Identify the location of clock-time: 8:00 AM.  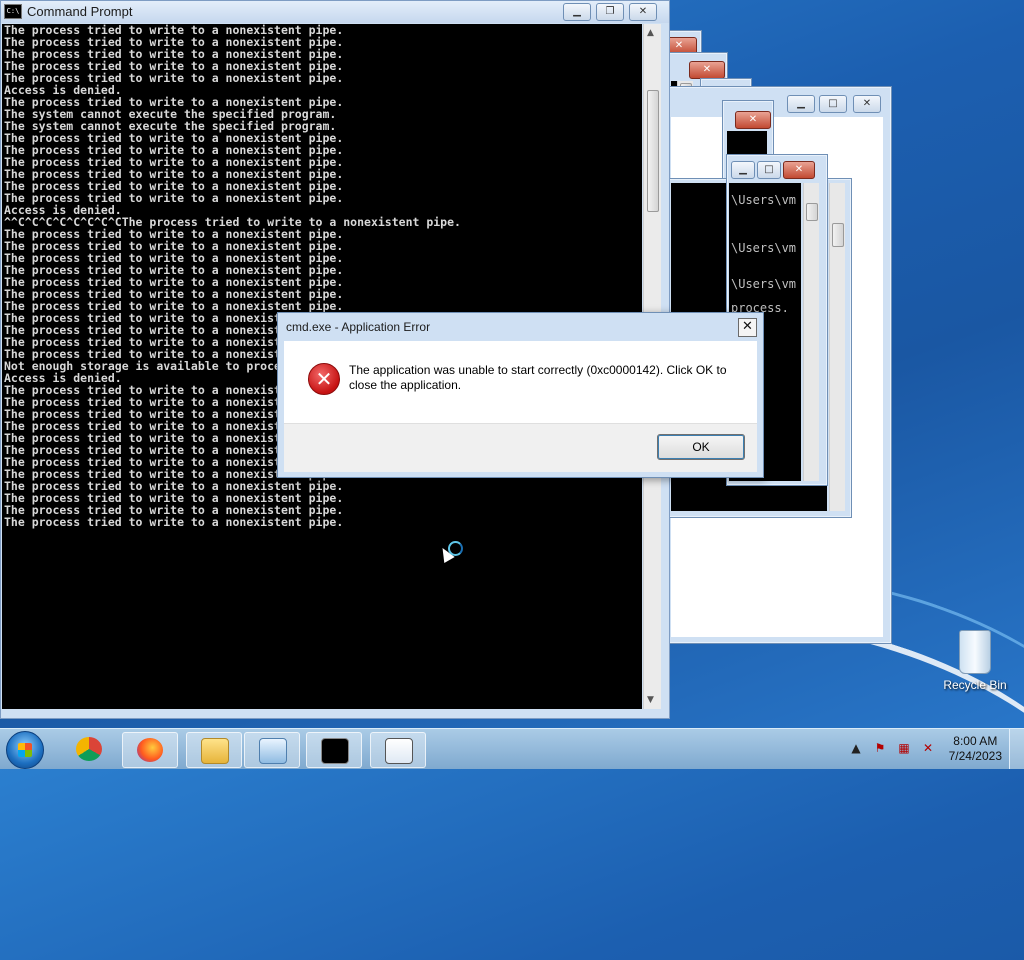
(975, 741).